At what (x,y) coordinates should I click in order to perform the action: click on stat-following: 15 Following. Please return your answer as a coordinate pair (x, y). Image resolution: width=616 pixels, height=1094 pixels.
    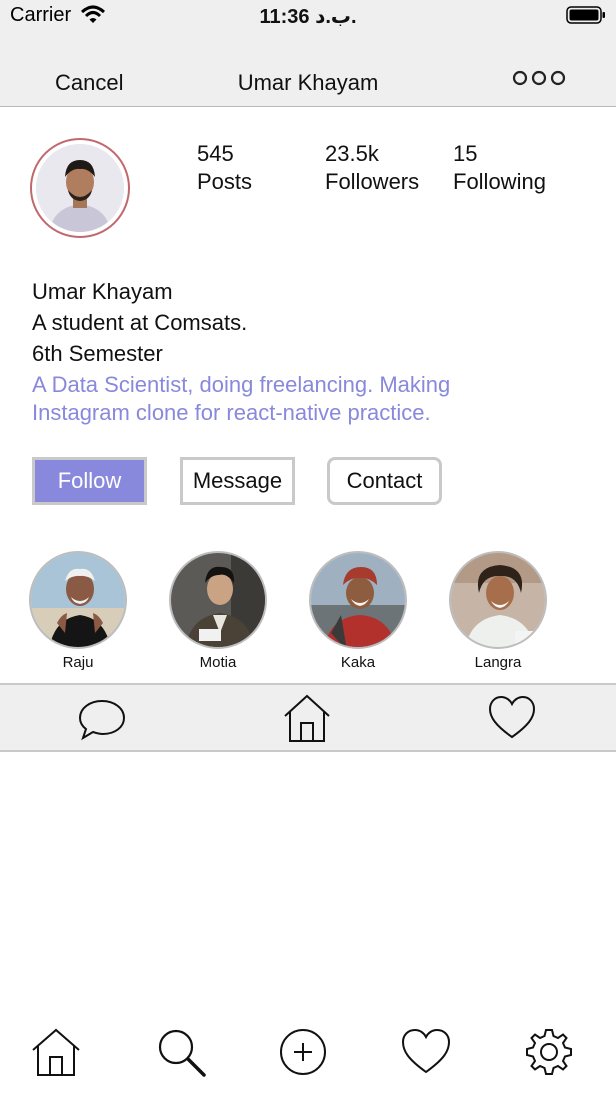
    Looking at the image, I should click on (499, 168).